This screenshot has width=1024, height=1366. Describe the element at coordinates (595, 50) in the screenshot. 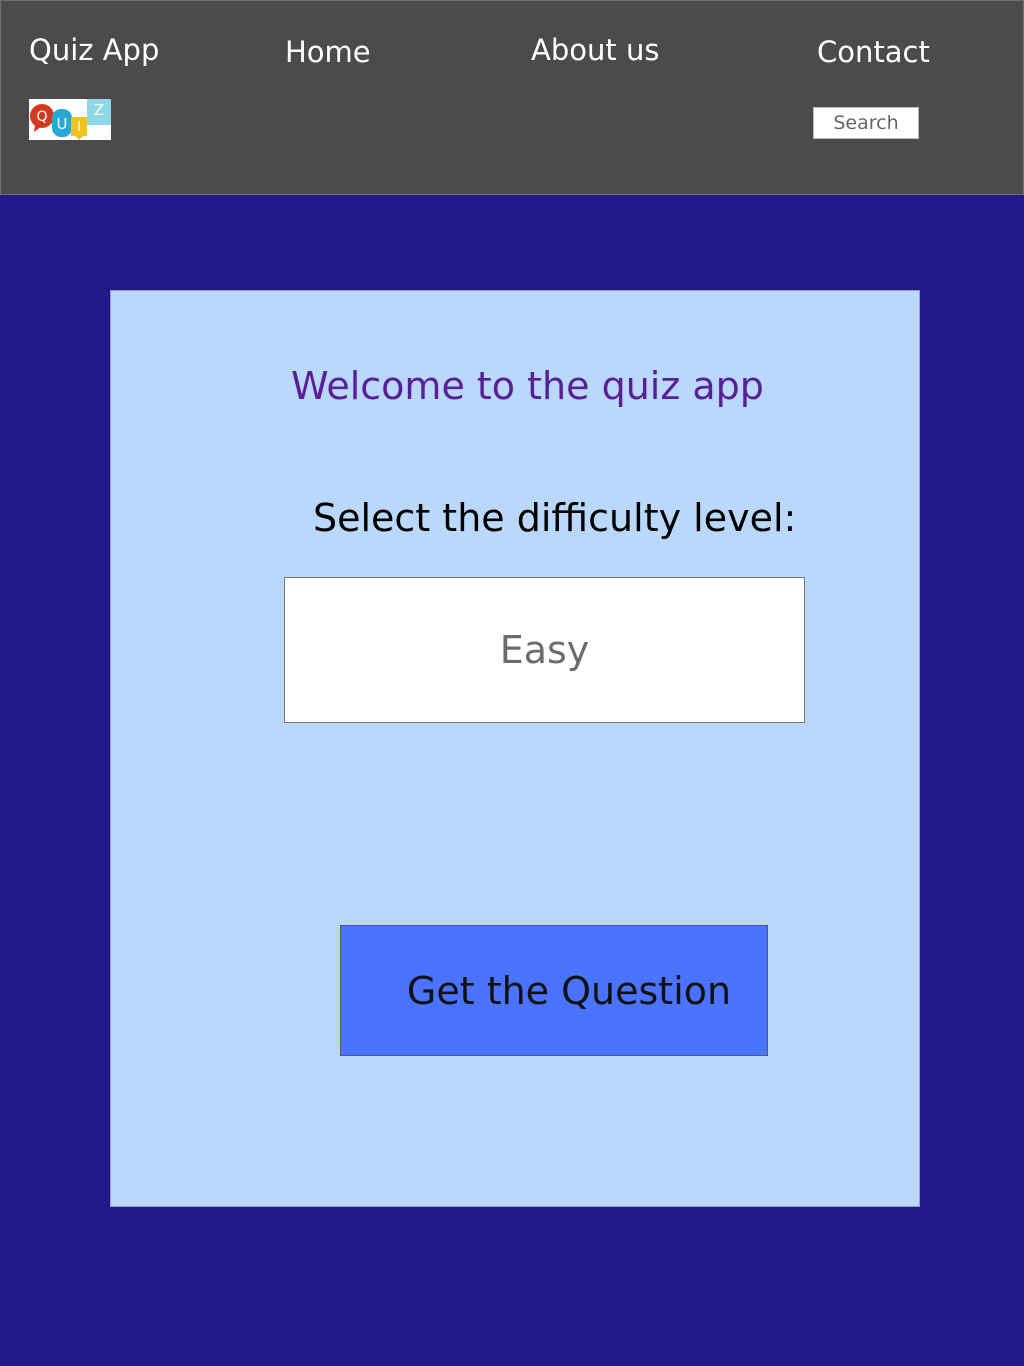

I see `nav-about-link: About us` at that location.